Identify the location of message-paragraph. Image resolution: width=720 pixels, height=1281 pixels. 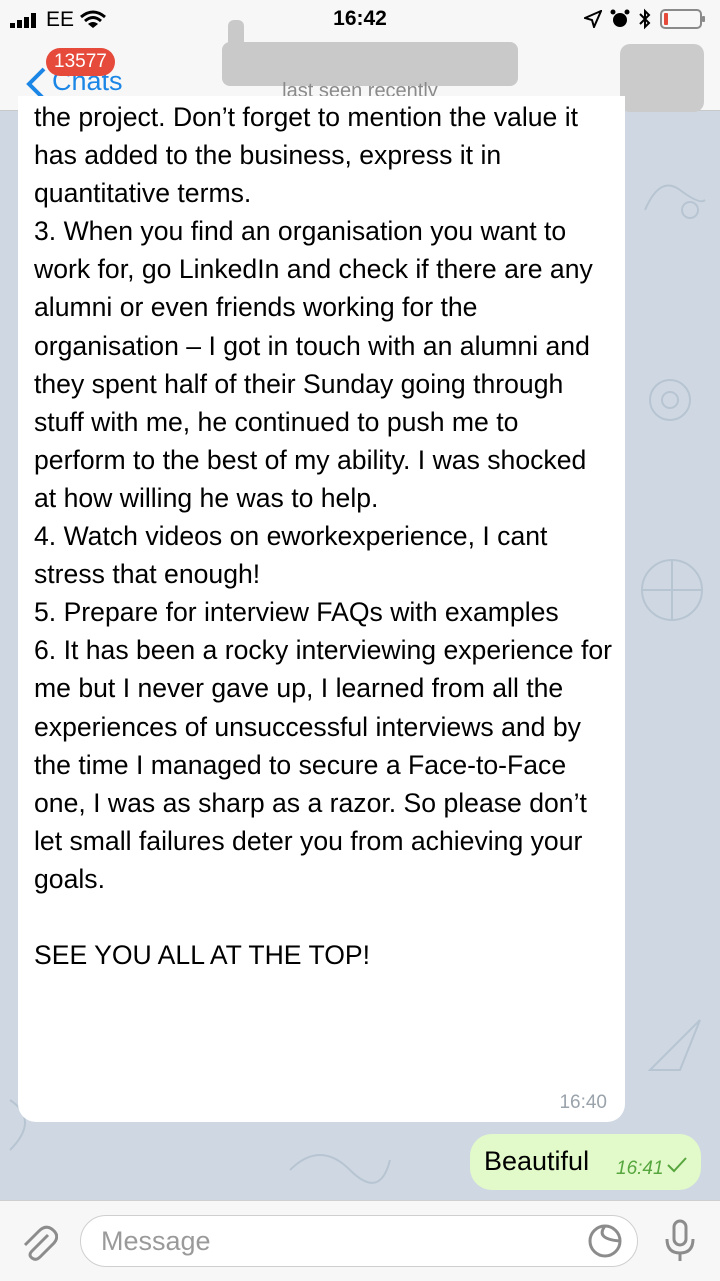
(324, 917).